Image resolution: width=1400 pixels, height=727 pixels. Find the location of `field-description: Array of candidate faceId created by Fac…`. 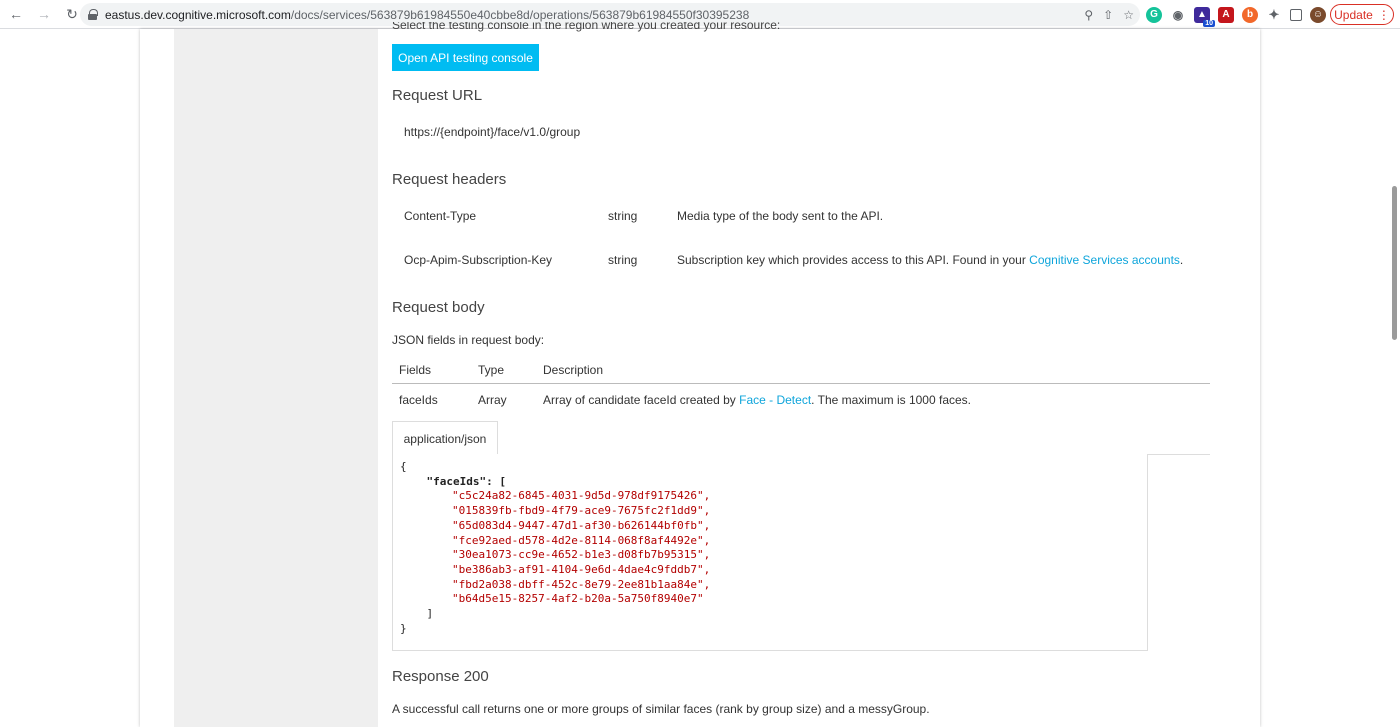

field-description: Array of candidate faceId created by Fac… is located at coordinates (757, 400).